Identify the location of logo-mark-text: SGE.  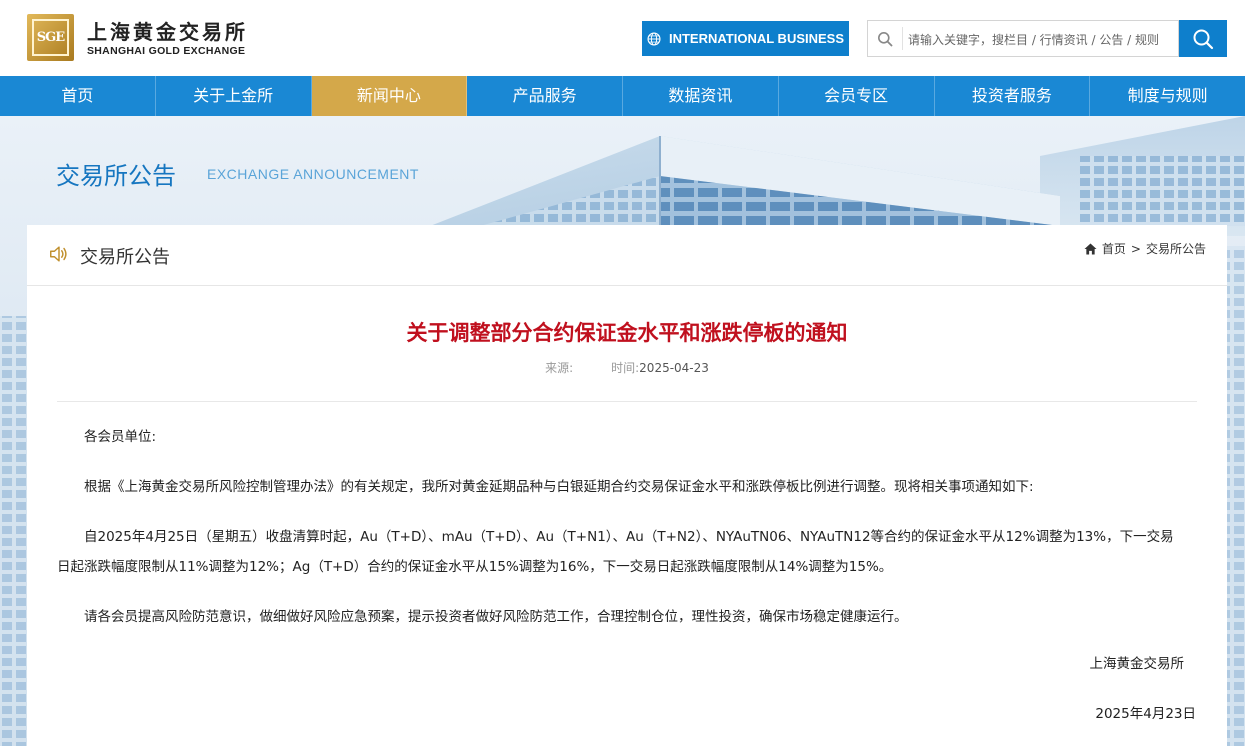
(50, 37).